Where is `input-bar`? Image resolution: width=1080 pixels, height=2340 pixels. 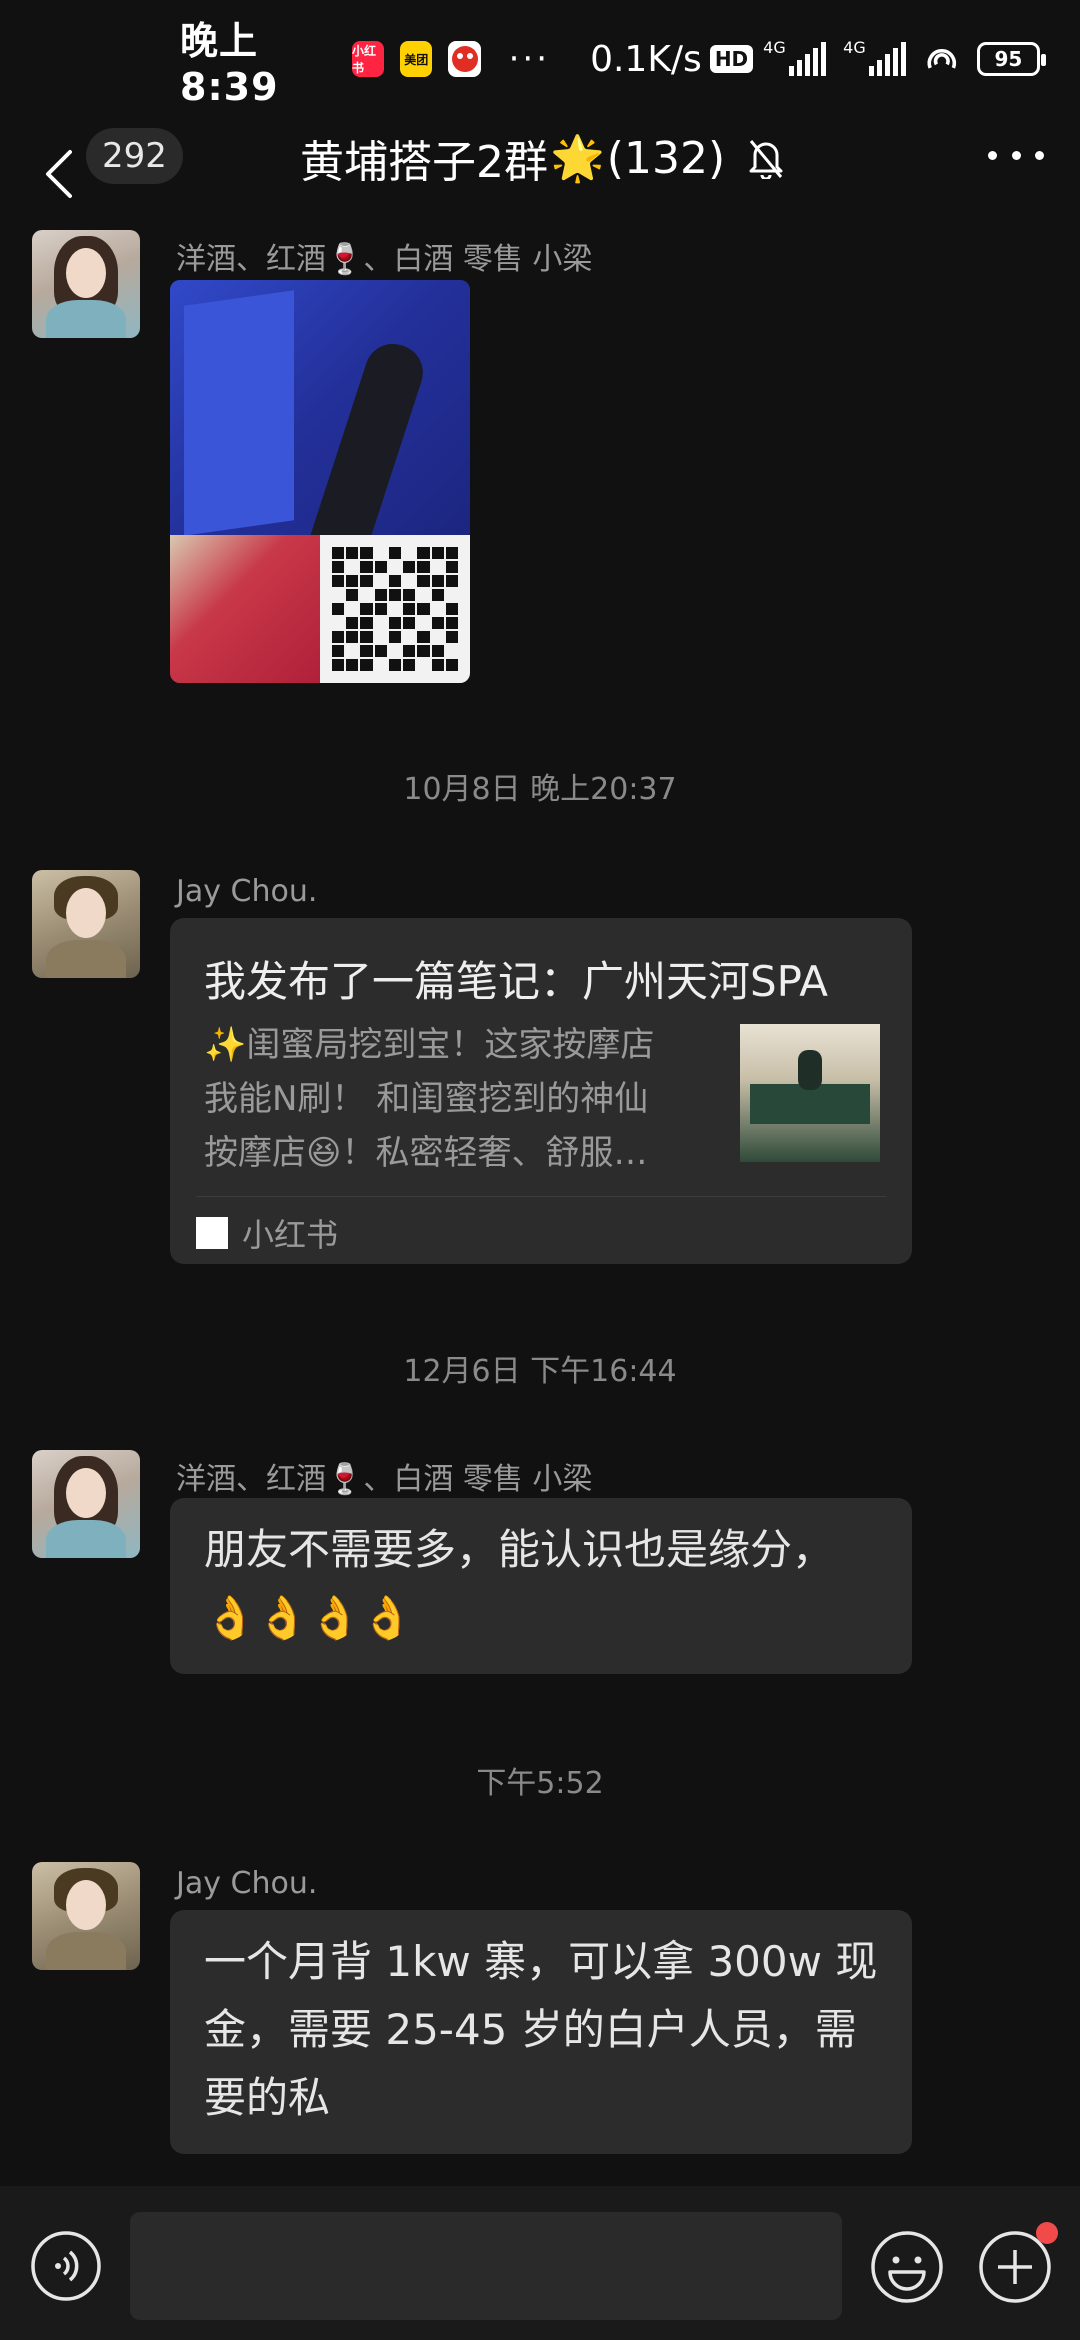
input-bar is located at coordinates (540, 2263).